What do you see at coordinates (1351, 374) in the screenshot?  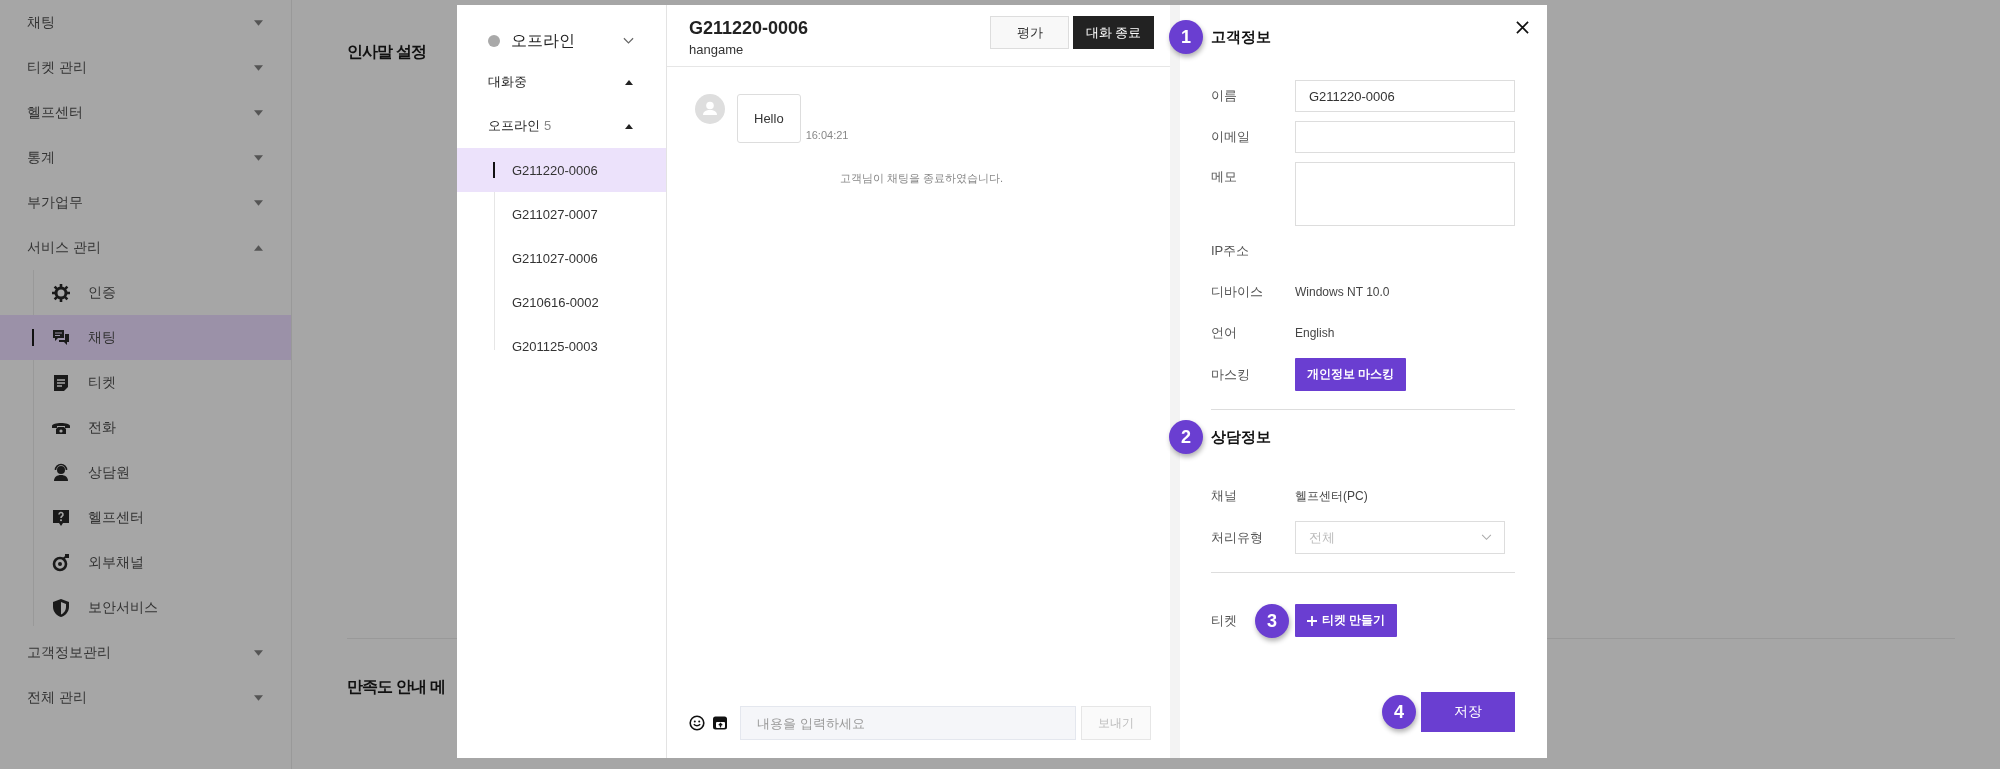 I see `masking-button: 개인정보 마스킹` at bounding box center [1351, 374].